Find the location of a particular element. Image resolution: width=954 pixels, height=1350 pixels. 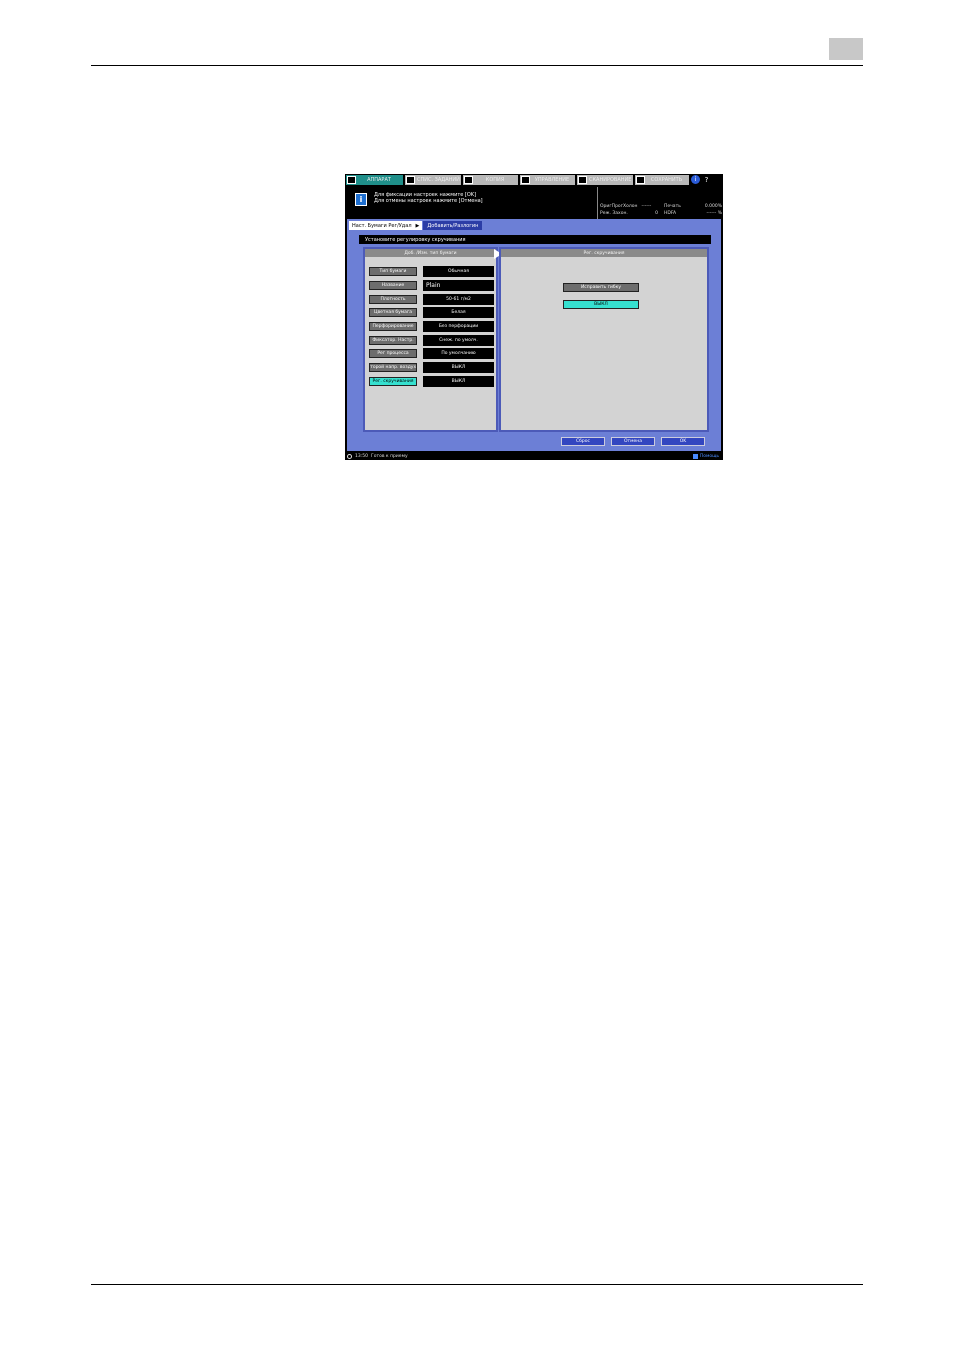

tab-machine: АППАРАТ is located at coordinates (374, 180).